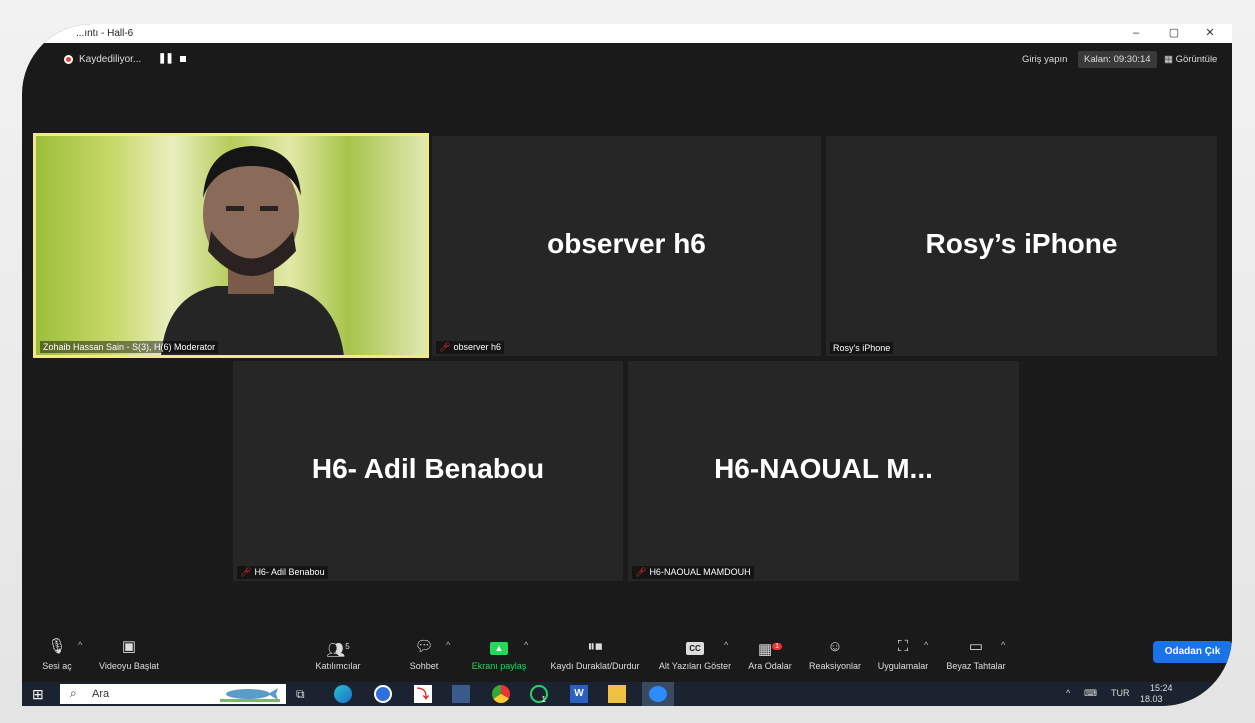 Image resolution: width=1255 pixels, height=723 pixels. I want to click on share-screen-button: ▲ Ekranı paylaş, so click(499, 653).